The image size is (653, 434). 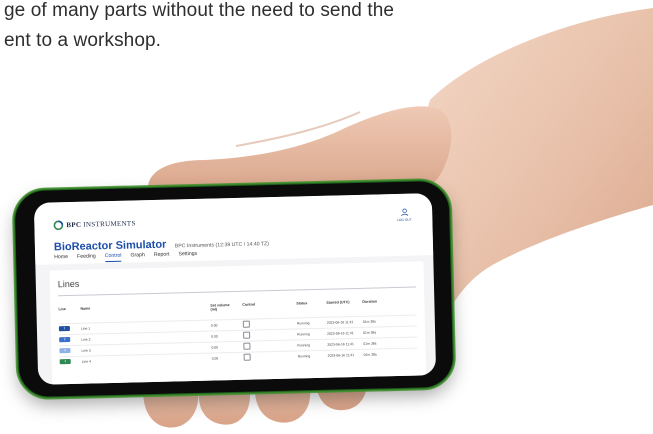 What do you see at coordinates (86, 339) in the screenshot?
I see `line-name: Line 2` at bounding box center [86, 339].